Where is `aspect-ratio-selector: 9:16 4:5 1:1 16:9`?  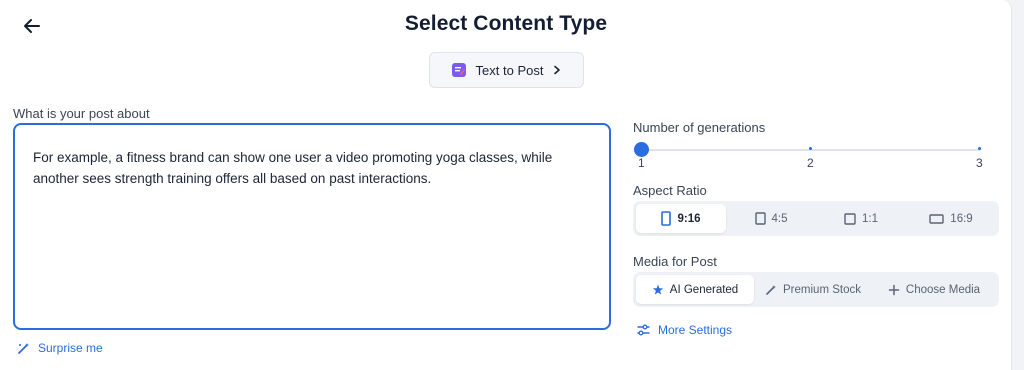
aspect-ratio-selector: 9:16 4:5 1:1 16:9 is located at coordinates (816, 218).